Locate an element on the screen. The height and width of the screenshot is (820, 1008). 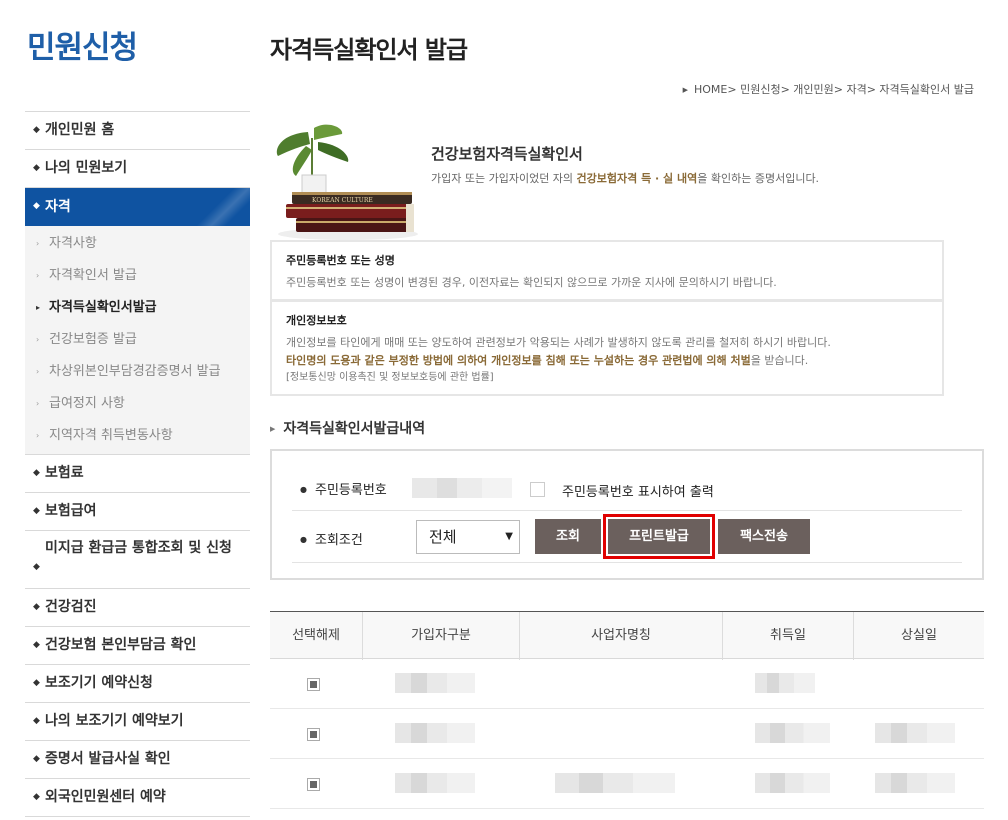
notice-warning-post: 을 받습니다. is located at coordinates (779, 360).